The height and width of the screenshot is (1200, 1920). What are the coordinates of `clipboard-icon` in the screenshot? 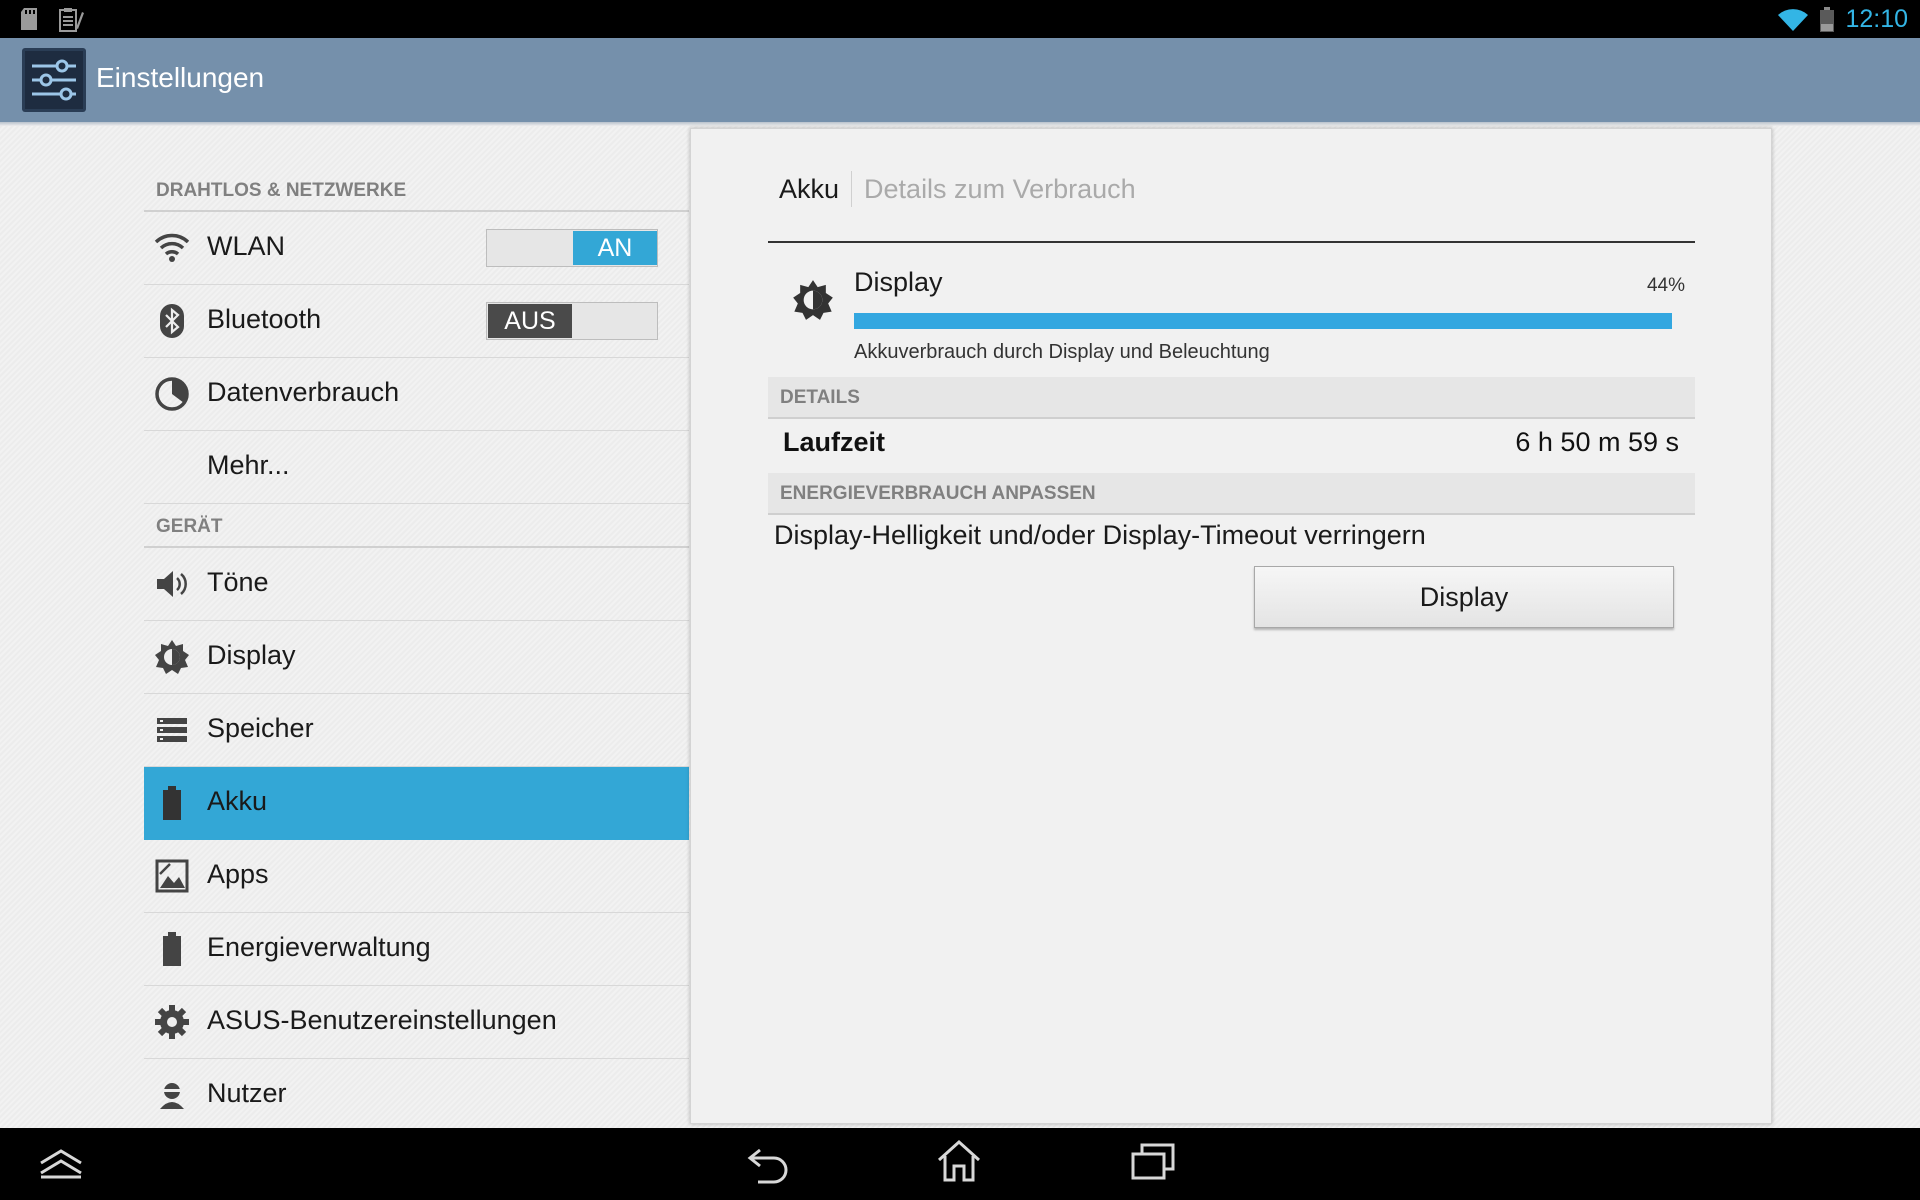 It's located at (71, 20).